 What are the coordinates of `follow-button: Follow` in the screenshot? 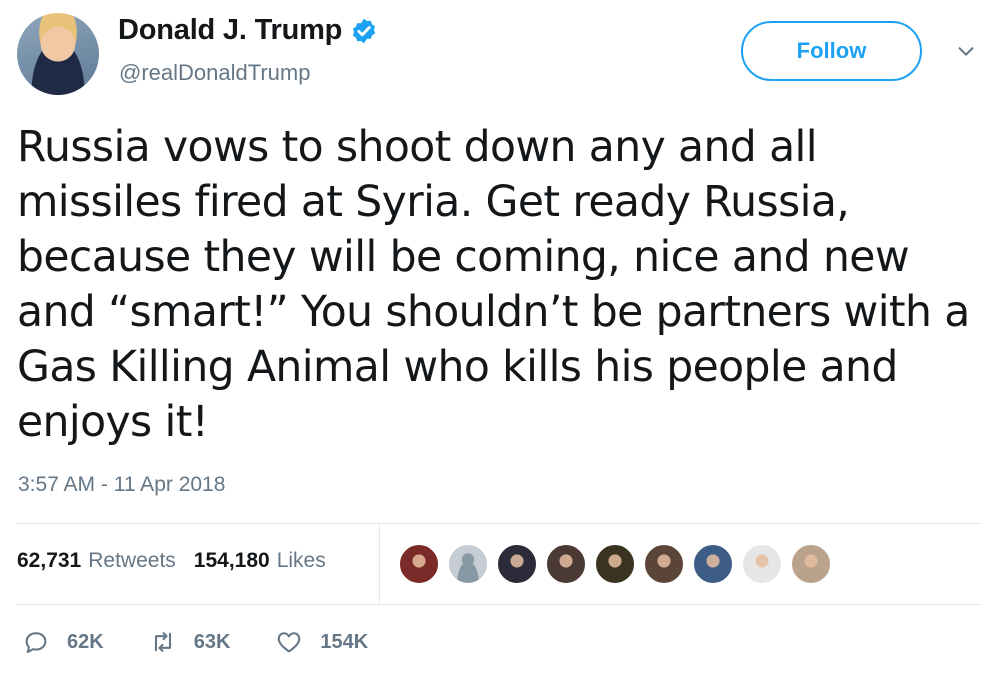 It's located at (831, 51).